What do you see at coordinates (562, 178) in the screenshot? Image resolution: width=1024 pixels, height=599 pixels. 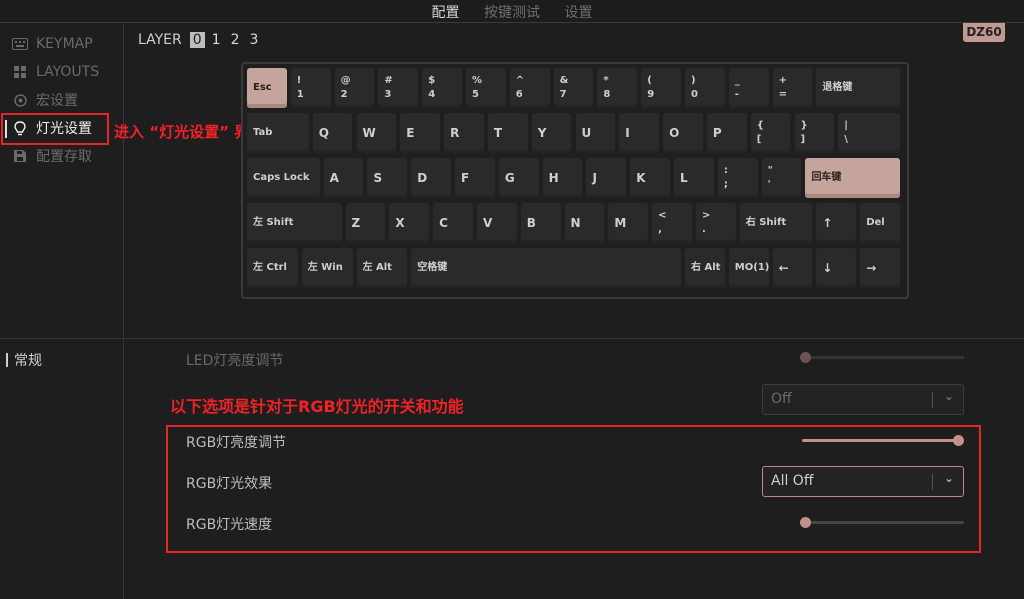 I see `key-2-6: H` at bounding box center [562, 178].